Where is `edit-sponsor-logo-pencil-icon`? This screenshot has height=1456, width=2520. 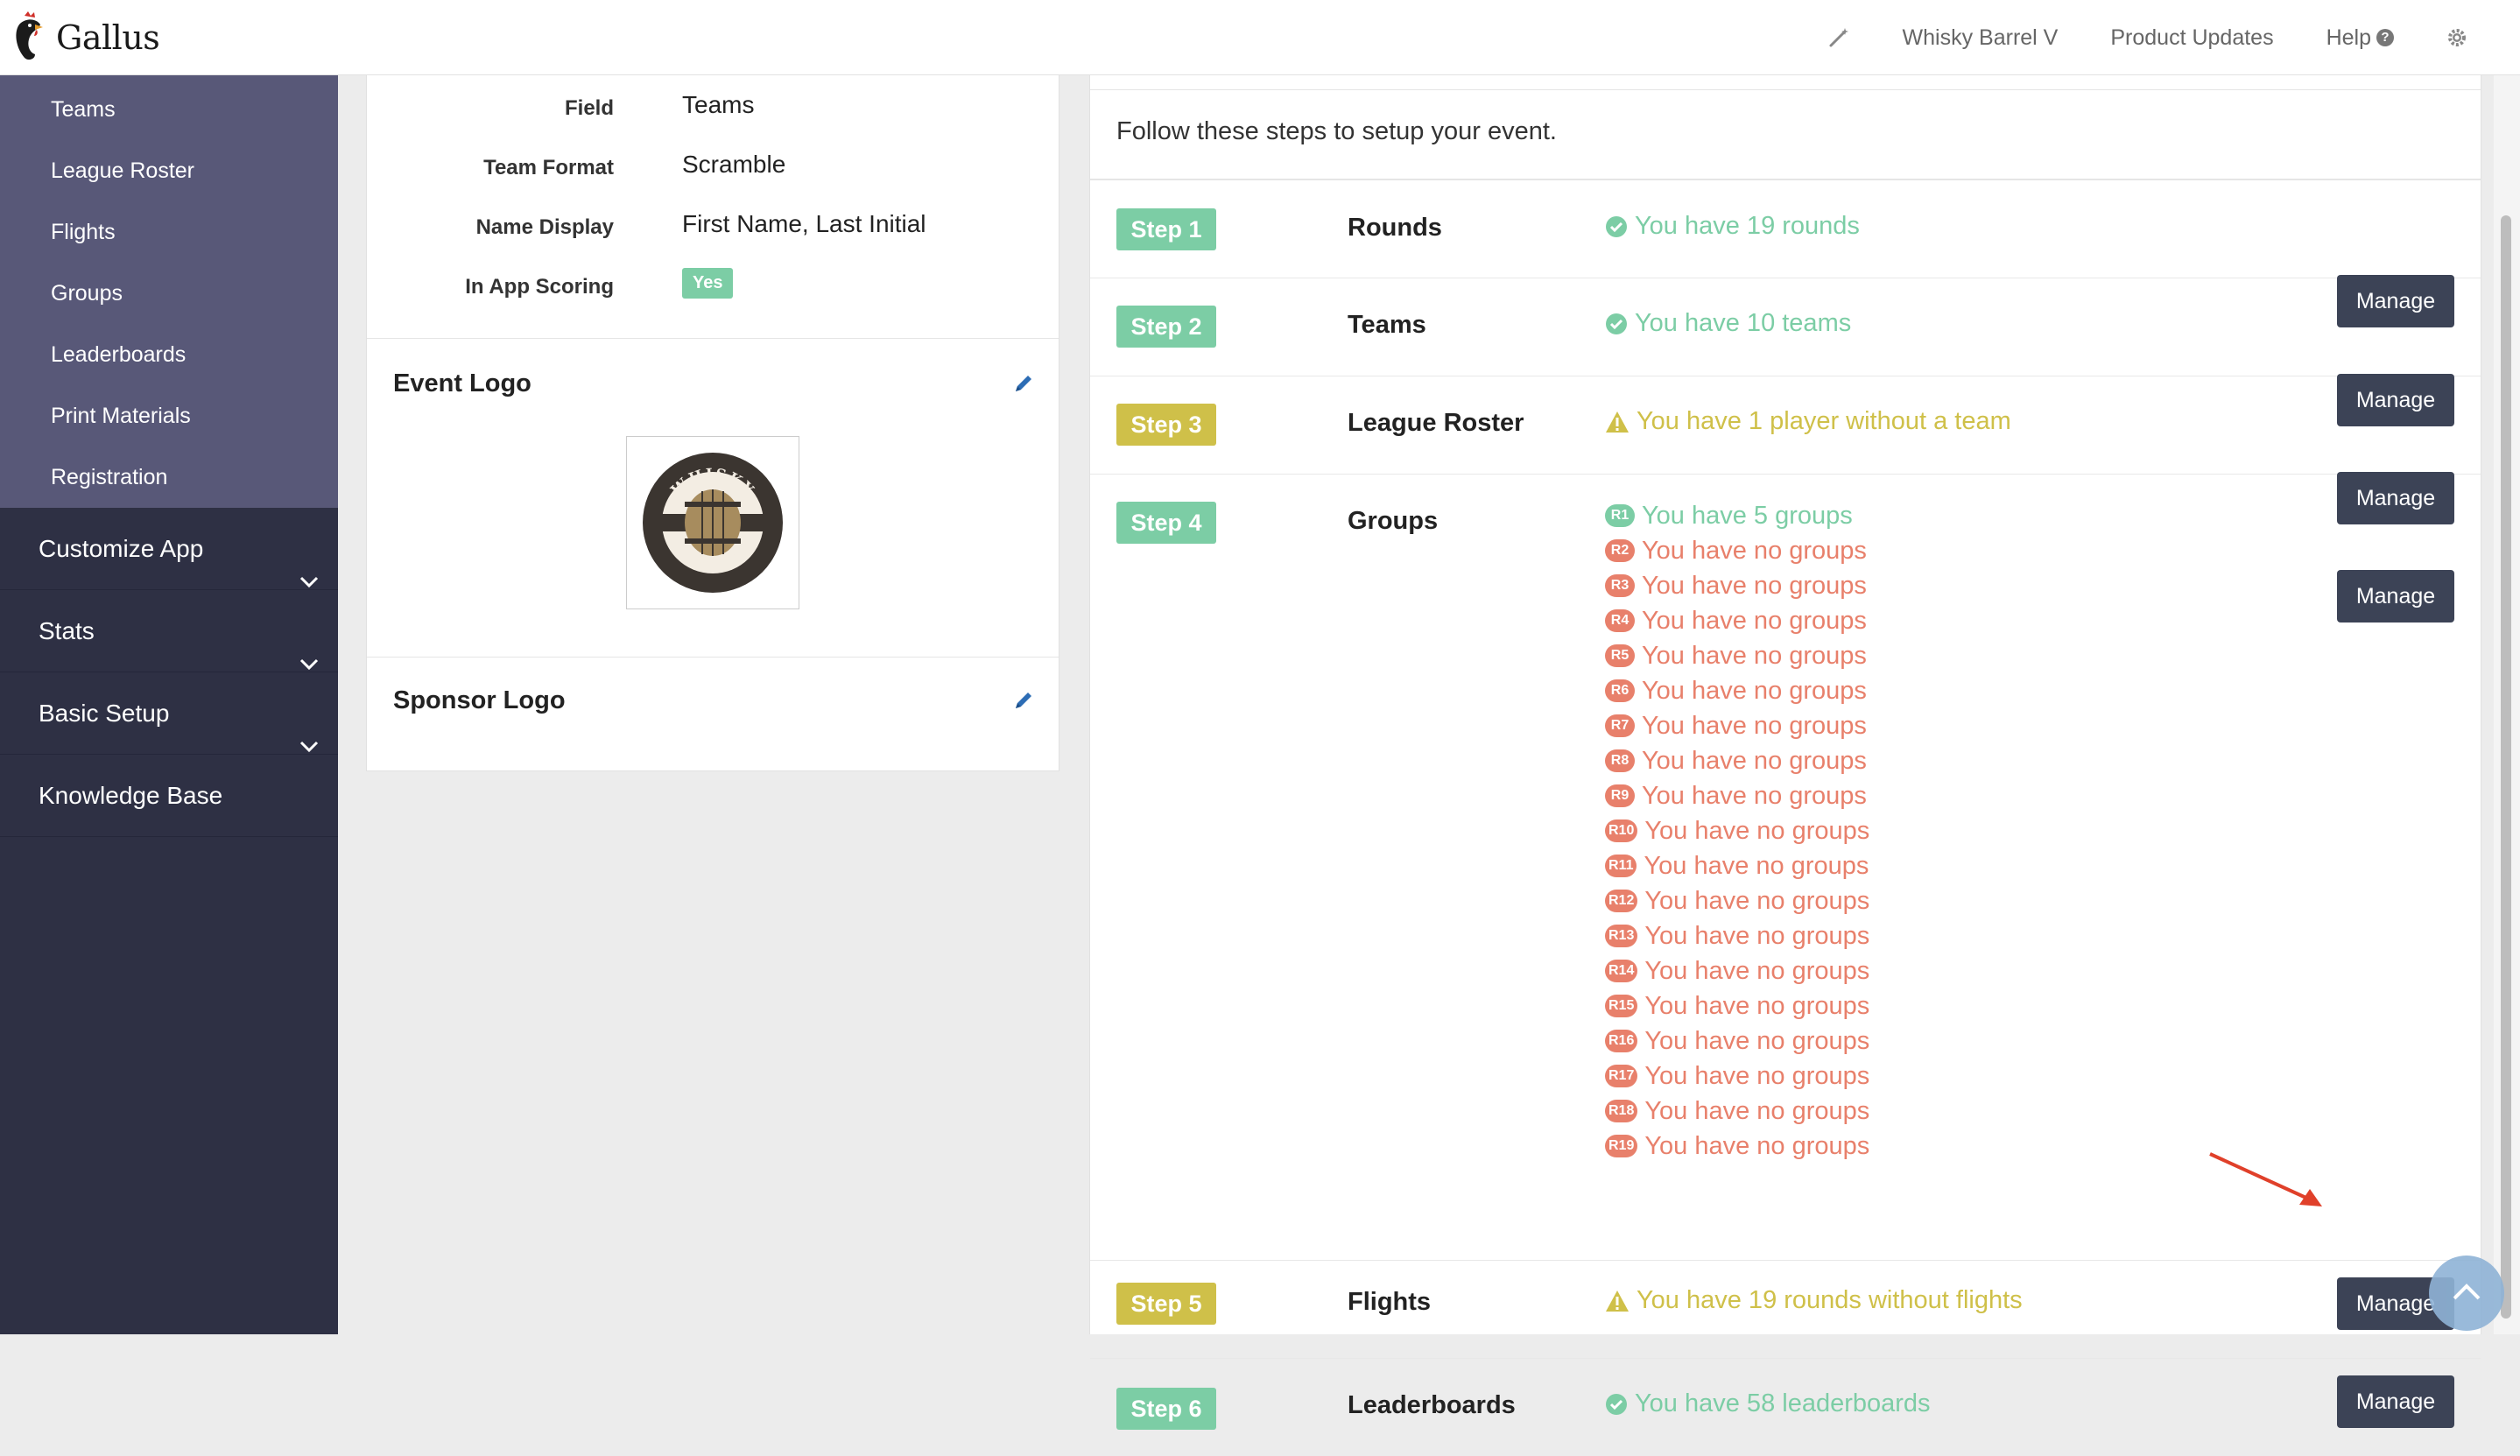 edit-sponsor-logo-pencil-icon is located at coordinates (1023, 702).